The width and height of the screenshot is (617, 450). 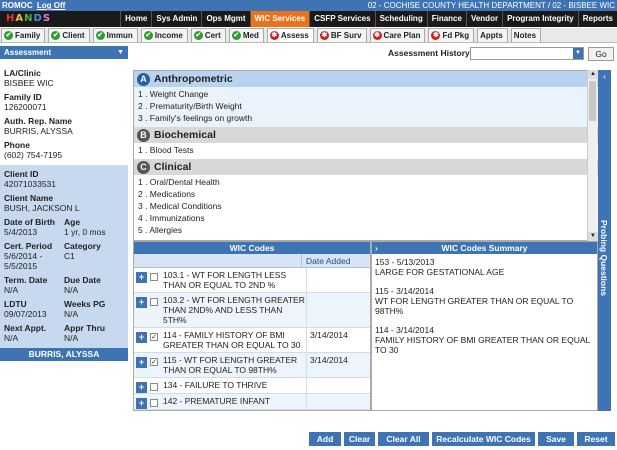 I want to click on tab-label: BF Surv, so click(x=346, y=35).